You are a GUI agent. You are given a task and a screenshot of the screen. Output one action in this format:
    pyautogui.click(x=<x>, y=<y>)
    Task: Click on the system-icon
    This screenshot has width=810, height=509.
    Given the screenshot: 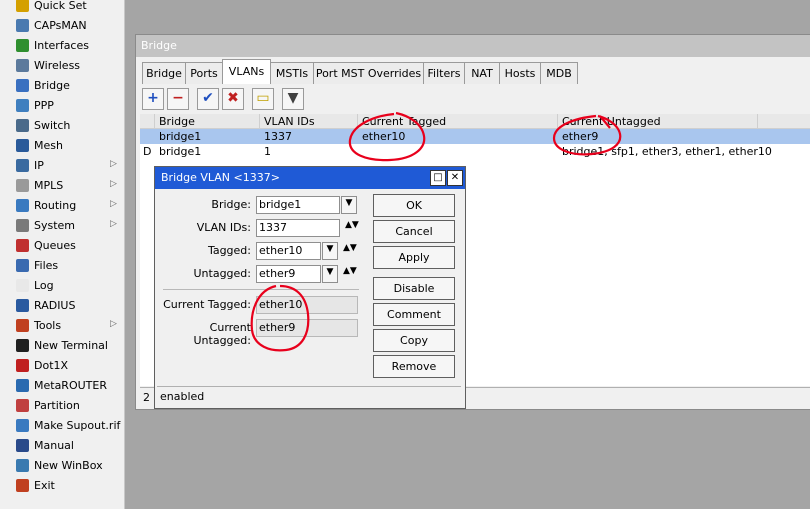 What is the action you would take?
    pyautogui.click(x=22, y=225)
    